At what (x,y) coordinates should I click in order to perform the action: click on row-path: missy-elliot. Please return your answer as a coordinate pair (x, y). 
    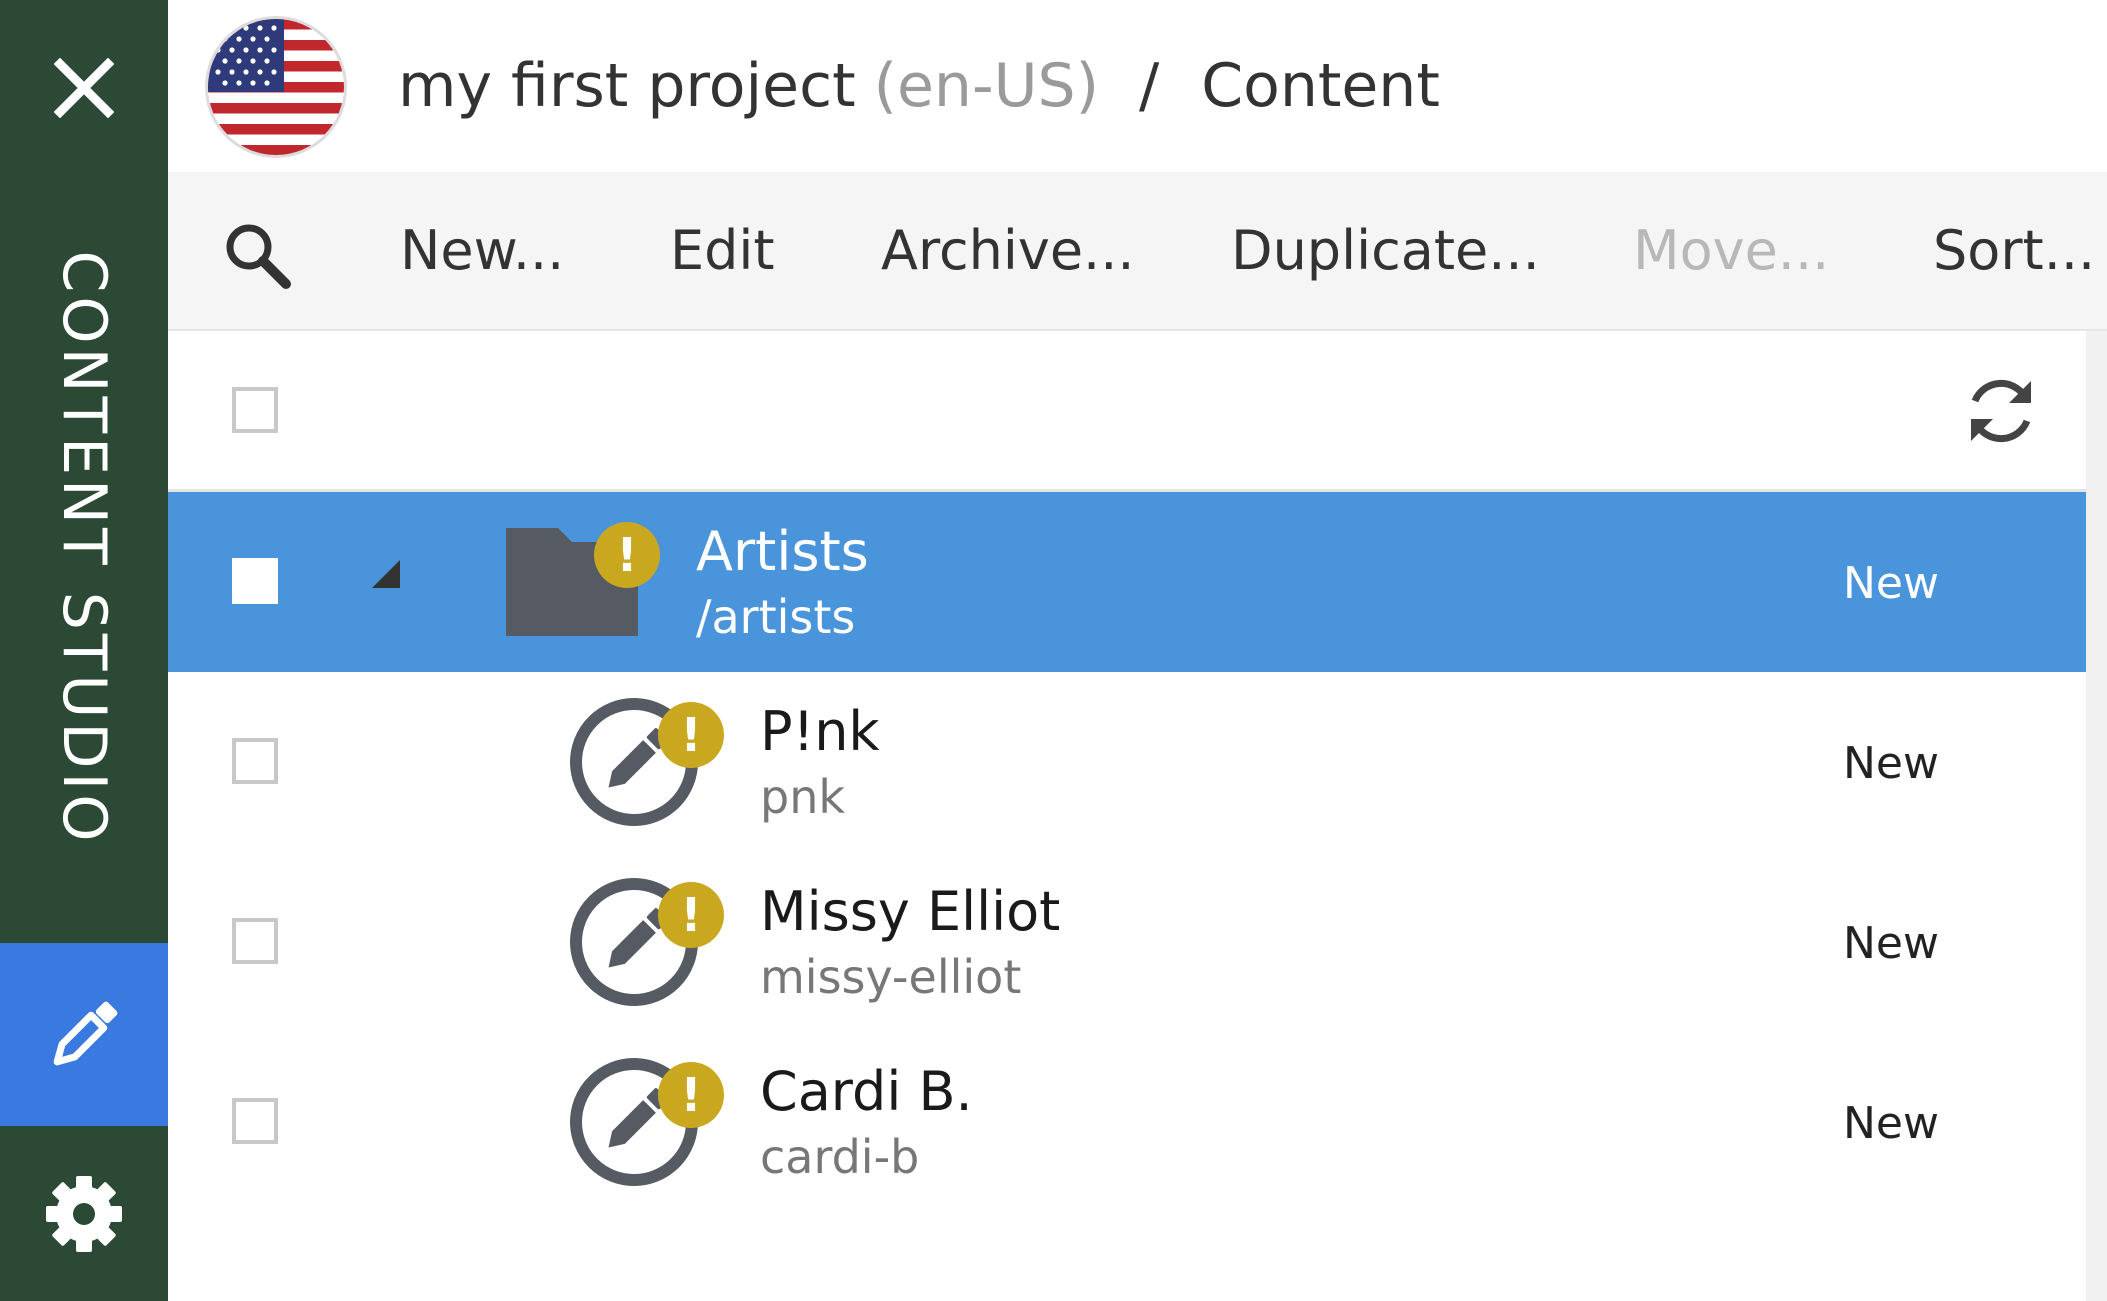
    Looking at the image, I should click on (891, 977).